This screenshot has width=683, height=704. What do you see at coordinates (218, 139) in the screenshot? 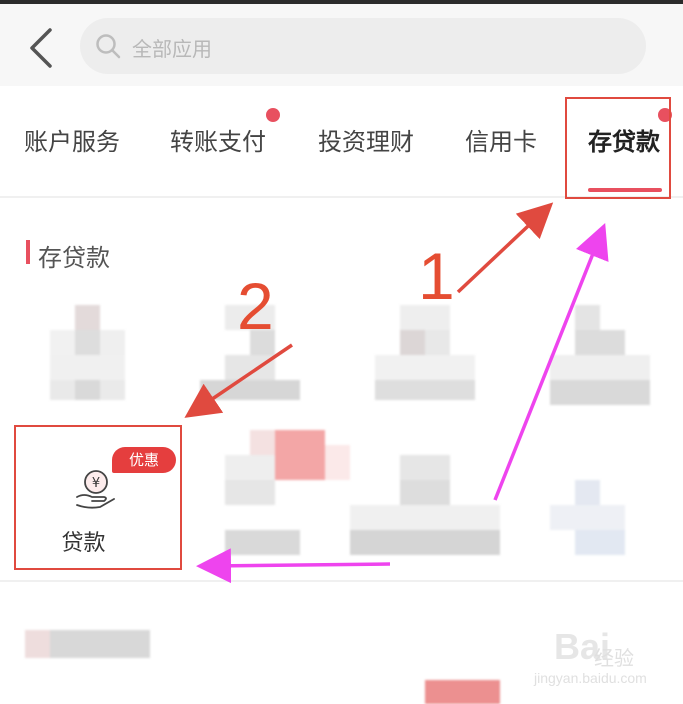
I see `tab-transfer-payment: 转账支付` at bounding box center [218, 139].